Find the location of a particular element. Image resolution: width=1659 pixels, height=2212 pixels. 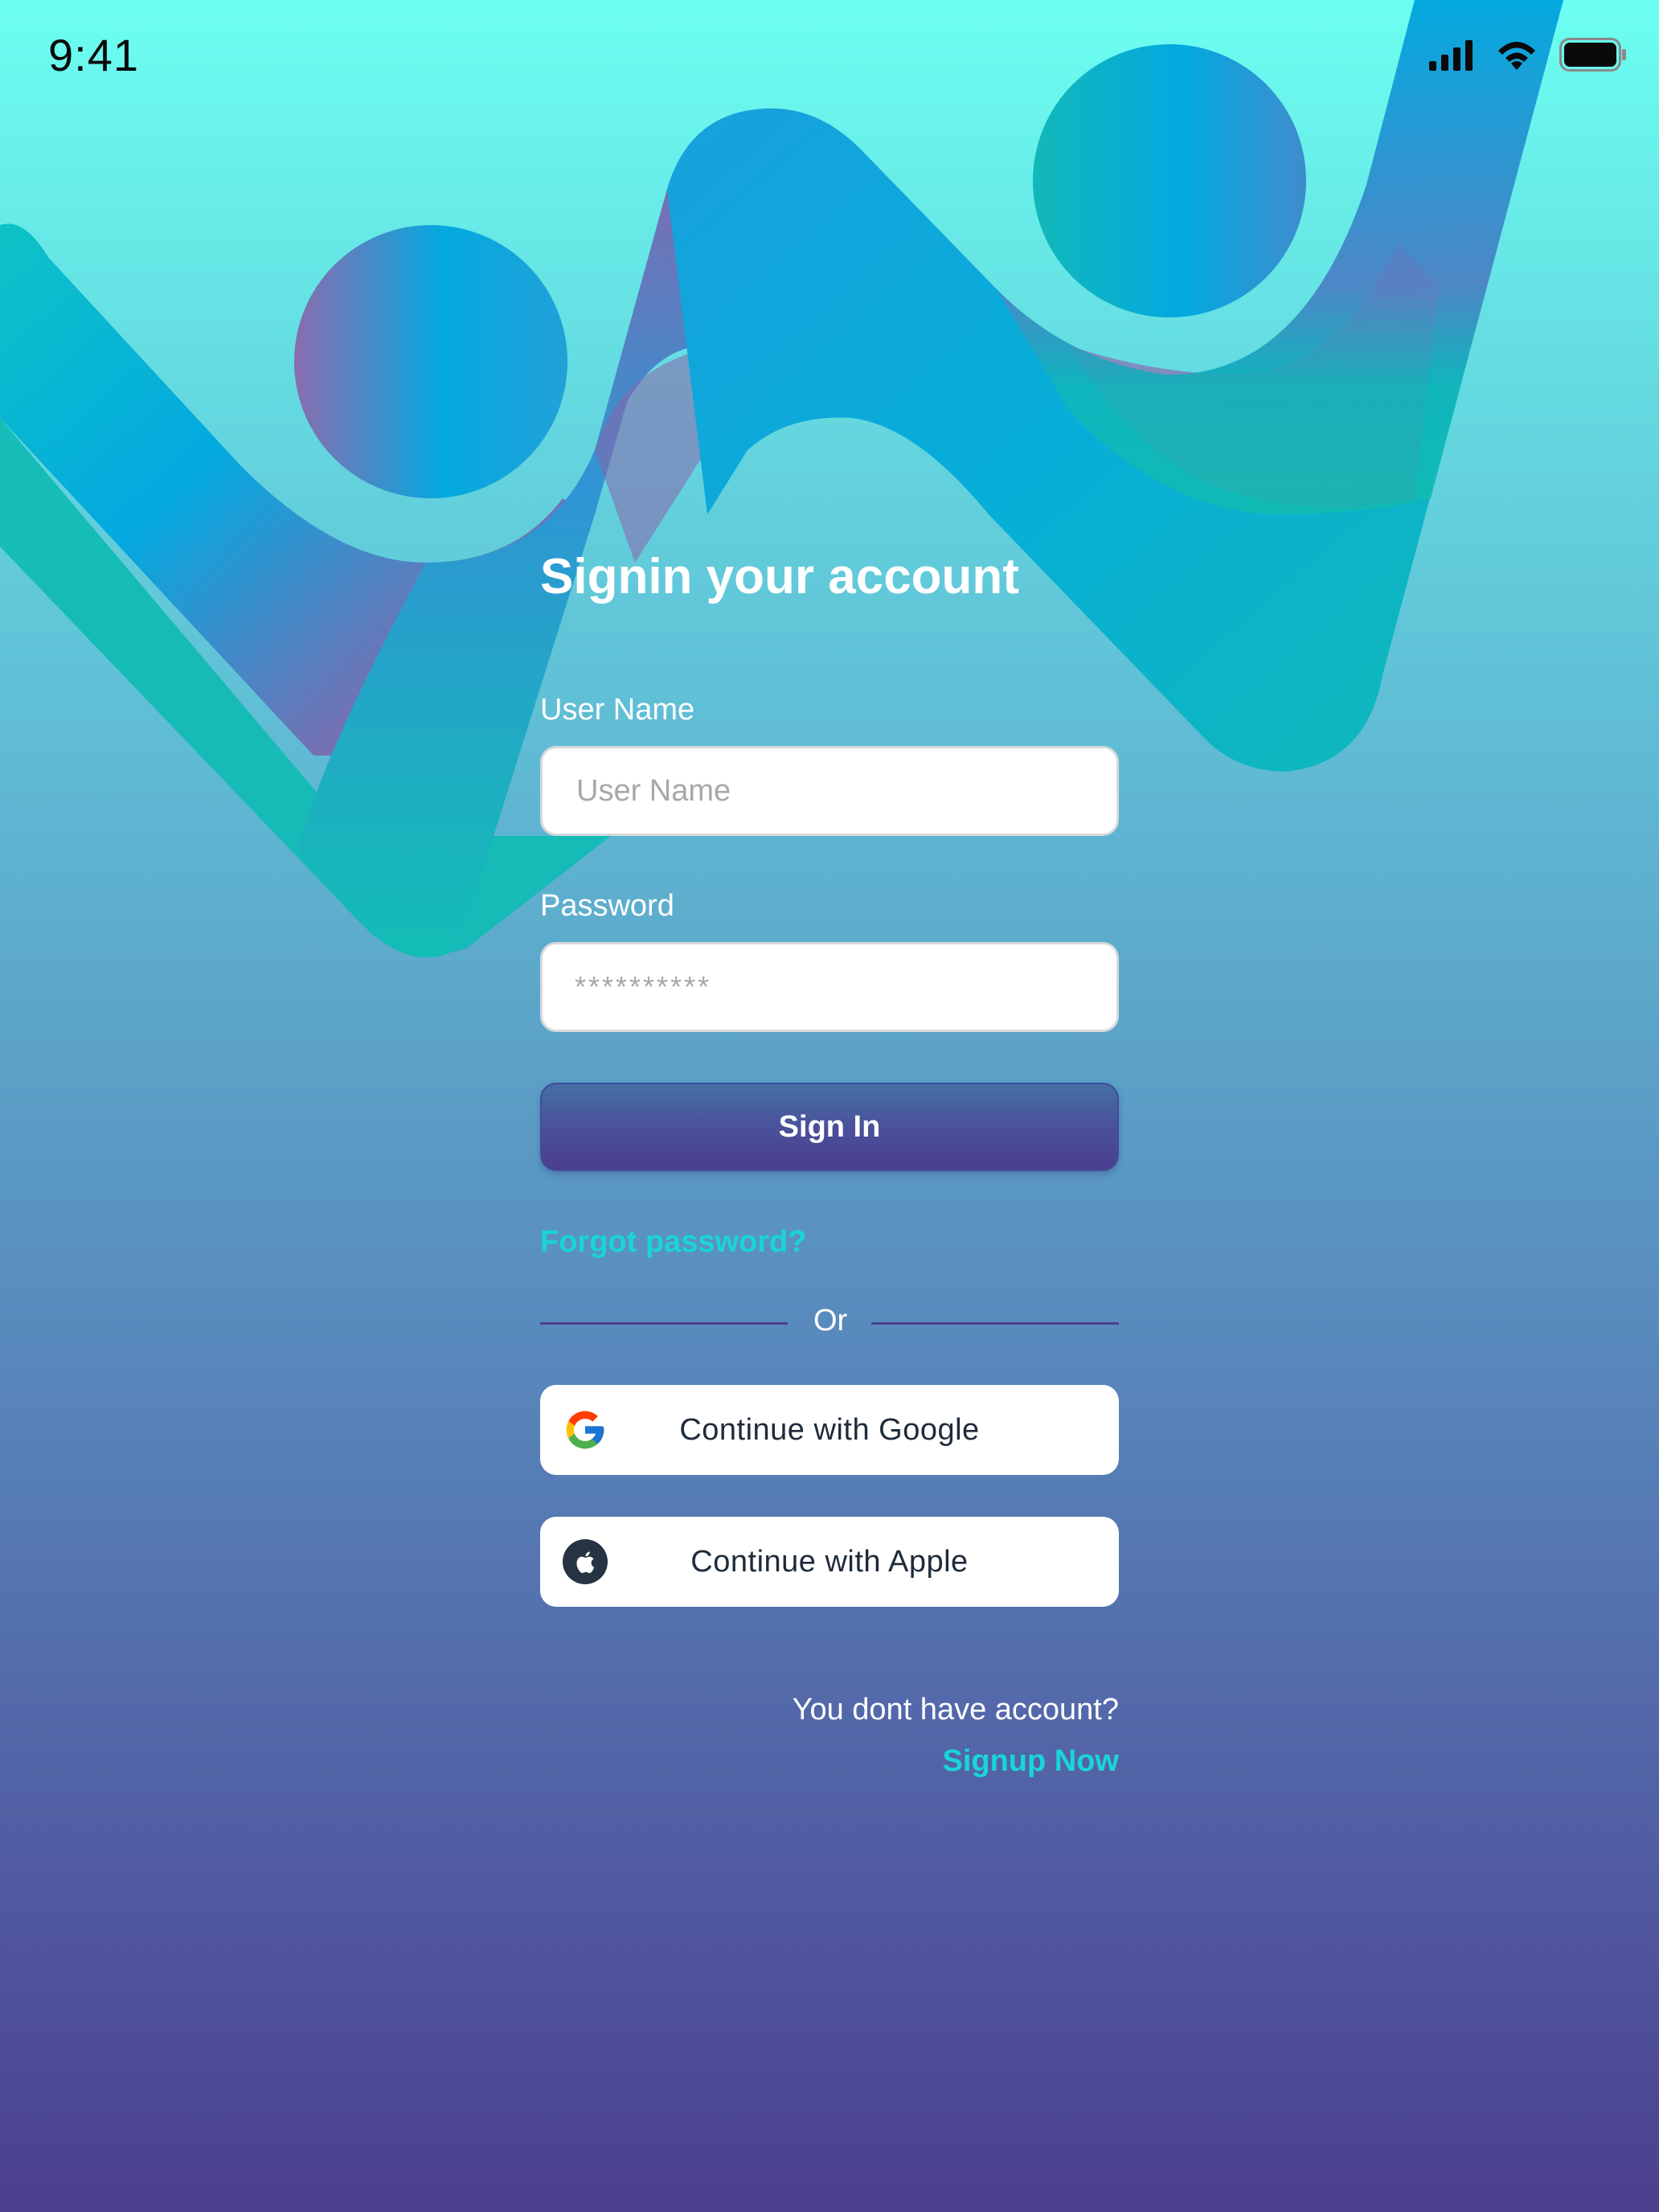

continue-with-google-button: Continue with Google is located at coordinates (829, 1430).